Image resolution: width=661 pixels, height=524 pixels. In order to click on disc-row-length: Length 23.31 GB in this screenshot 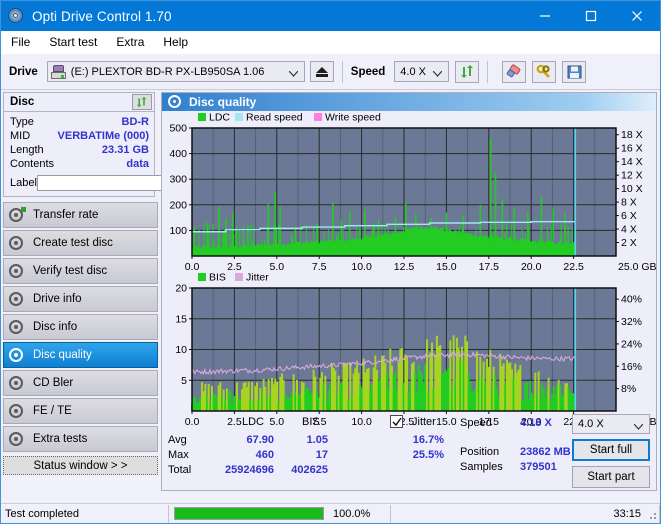, I will do `click(79, 150)`.